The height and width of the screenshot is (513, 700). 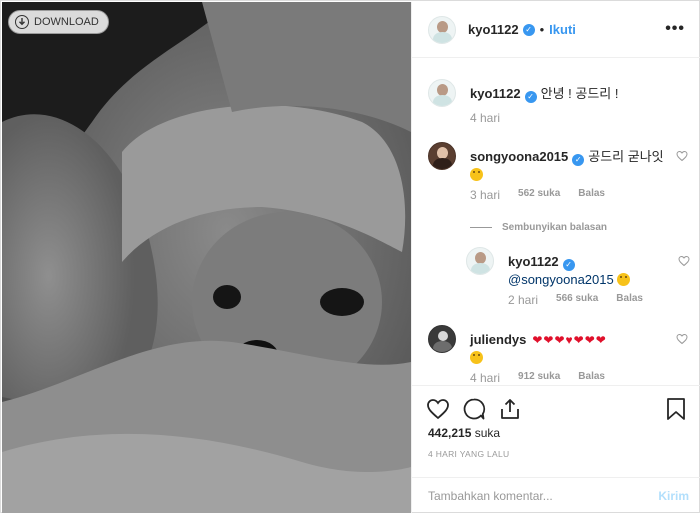 I want to click on comment-input, so click(x=543, y=495).